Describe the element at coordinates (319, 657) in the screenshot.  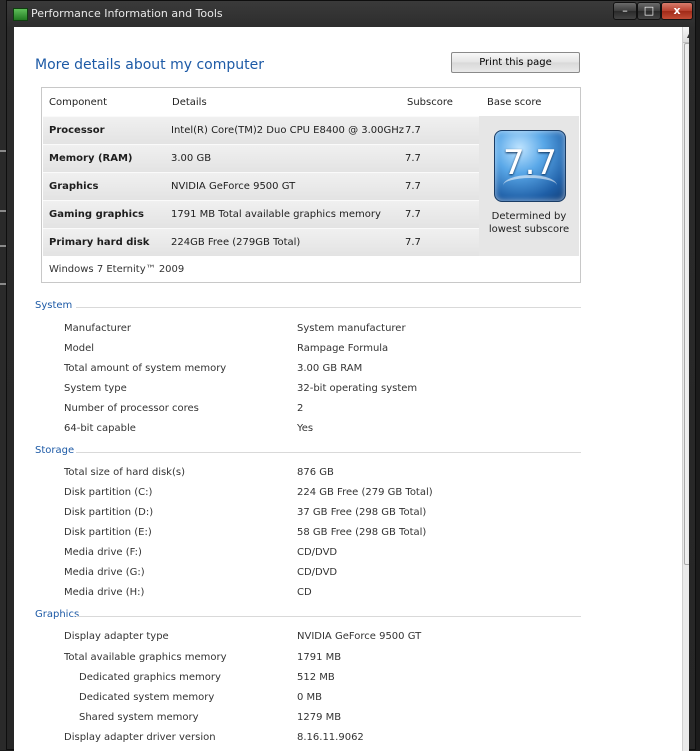
I see `info-value: 1791 MB` at that location.